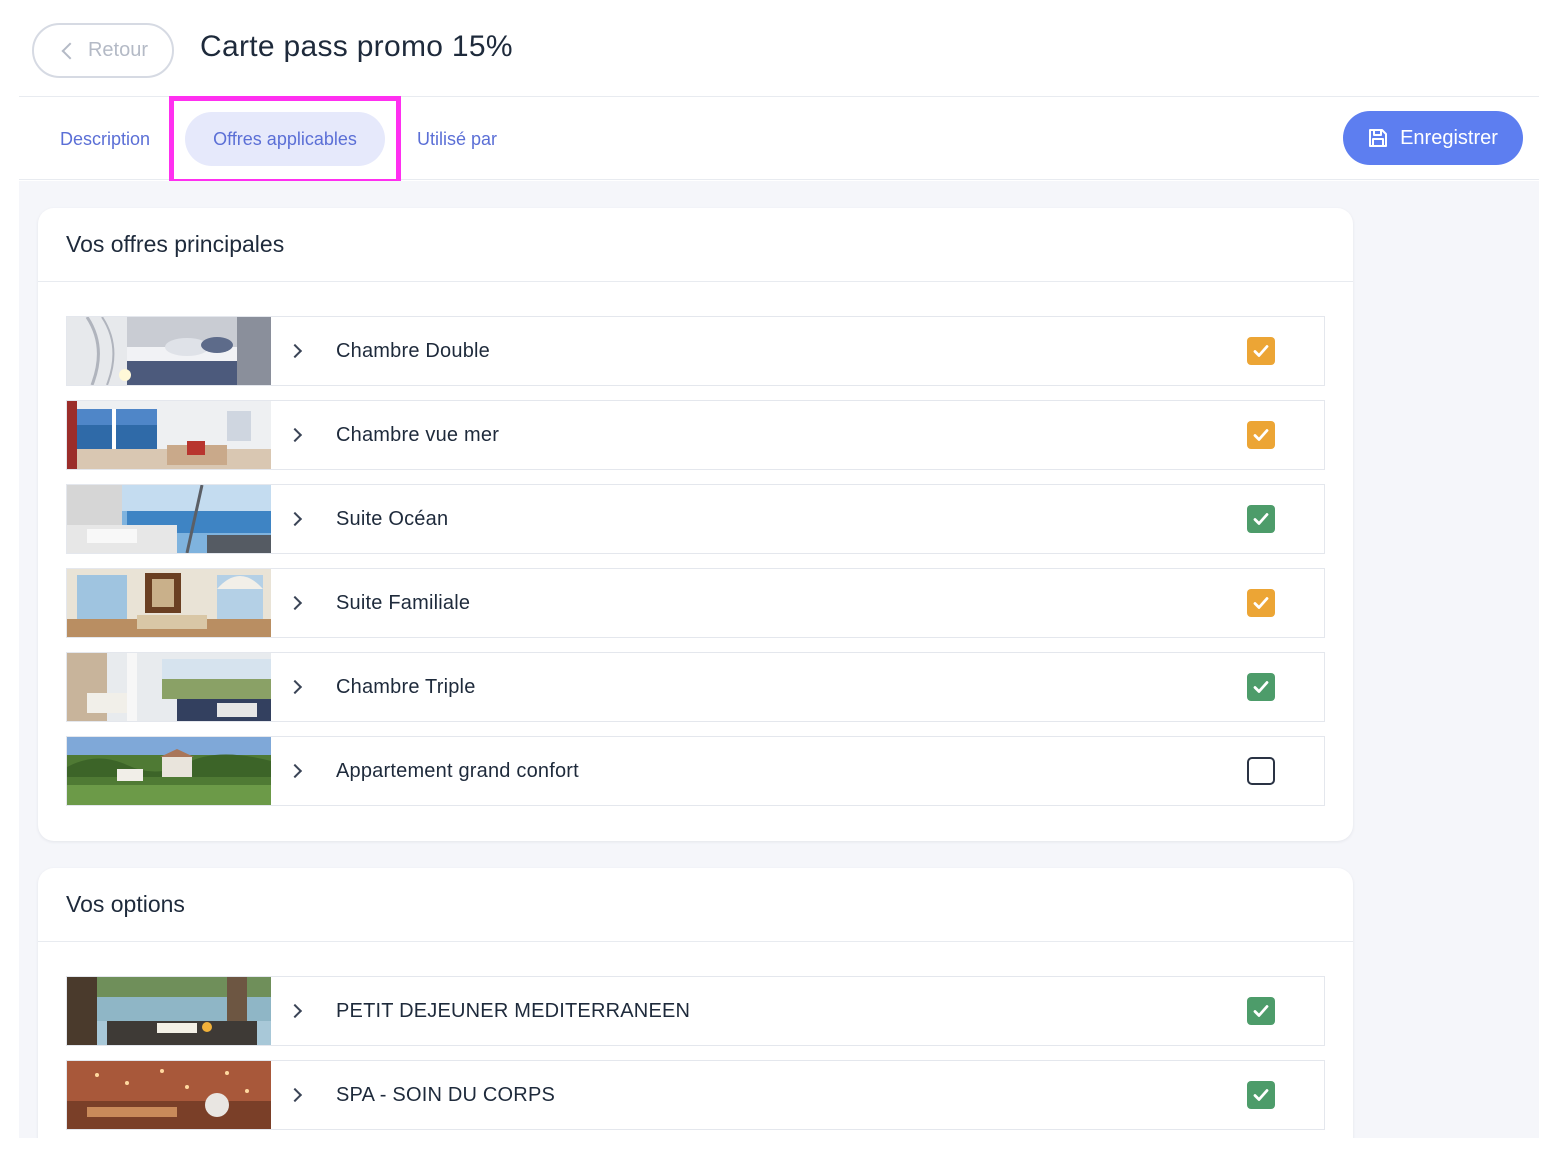 This screenshot has width=1558, height=1176. I want to click on main-offers-title: Vos offres principales, so click(695, 245).